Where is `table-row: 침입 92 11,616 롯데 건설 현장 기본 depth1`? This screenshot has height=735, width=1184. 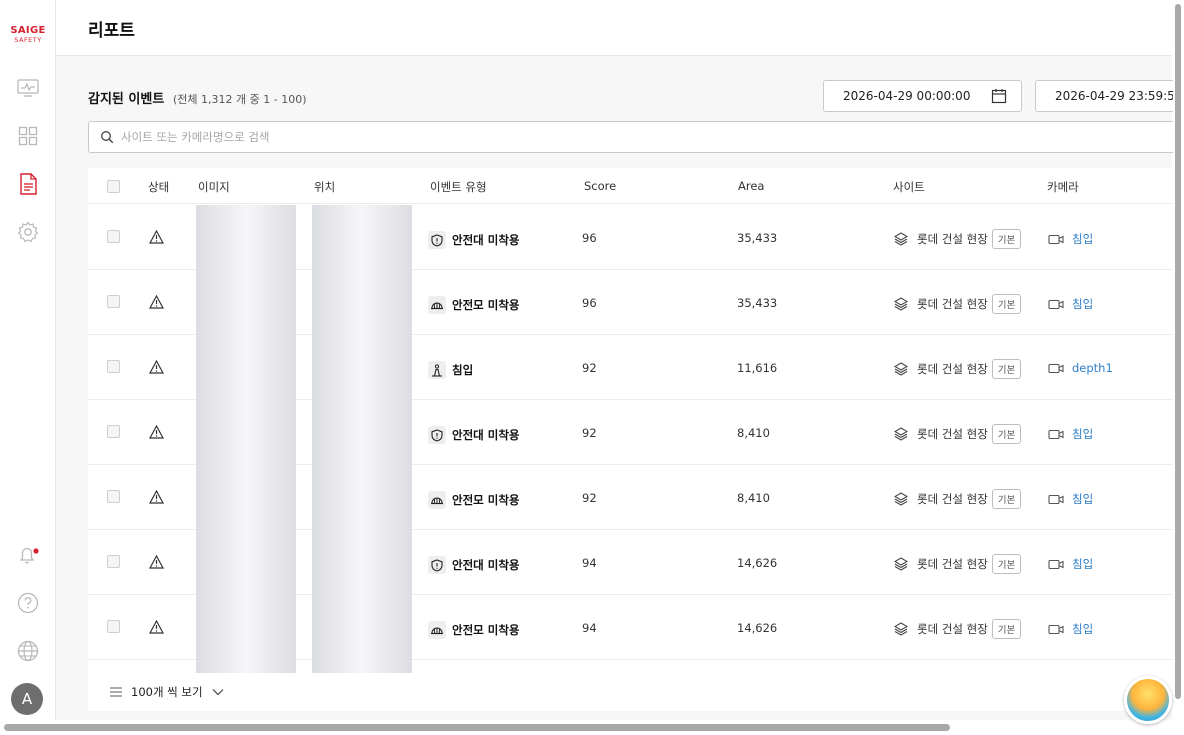
table-row: 침입 92 11,616 롯데 건설 현장 기본 depth1 is located at coordinates (636, 367).